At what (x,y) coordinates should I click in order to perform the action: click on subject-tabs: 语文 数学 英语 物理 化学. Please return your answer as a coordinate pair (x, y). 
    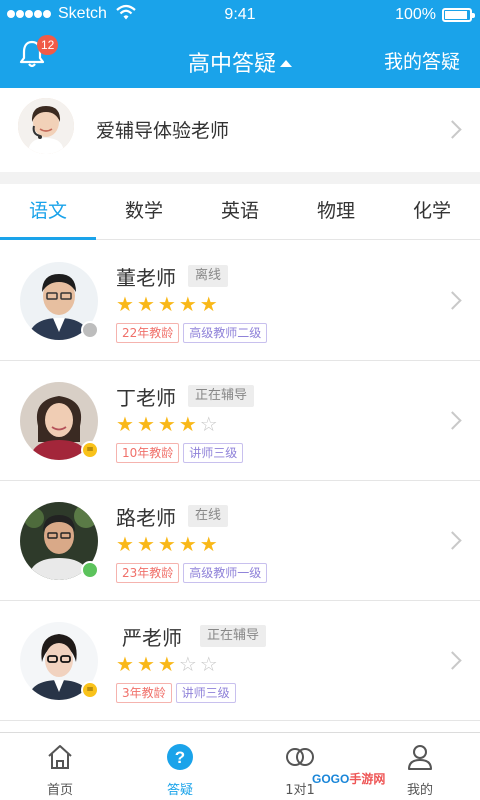
    Looking at the image, I should click on (240, 212).